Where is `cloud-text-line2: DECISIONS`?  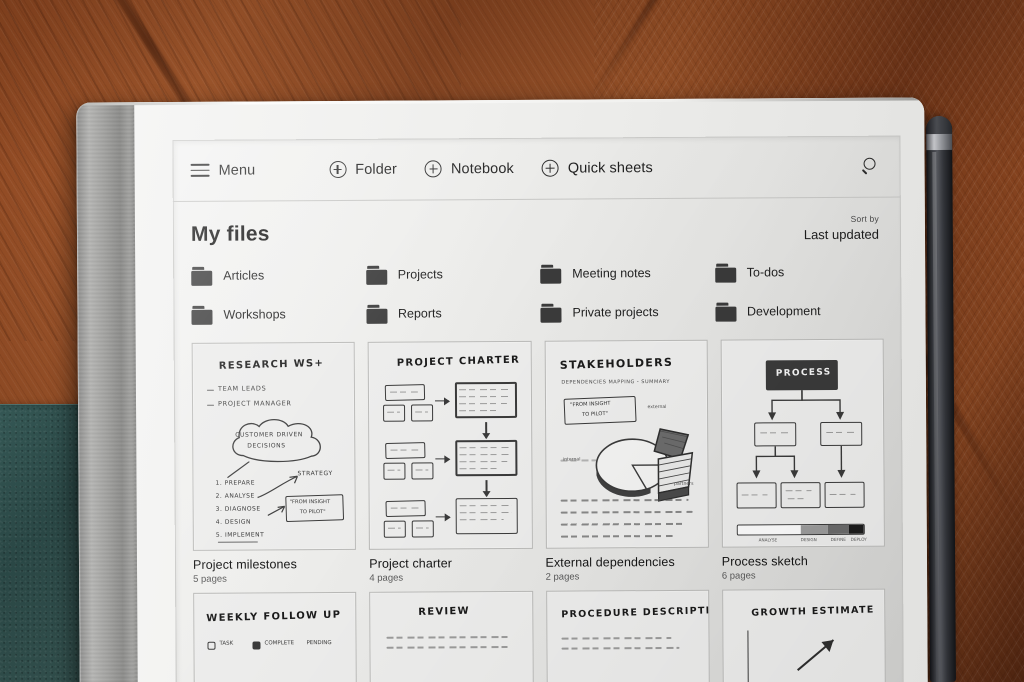
cloud-text-line2: DECISIONS is located at coordinates (266, 446).